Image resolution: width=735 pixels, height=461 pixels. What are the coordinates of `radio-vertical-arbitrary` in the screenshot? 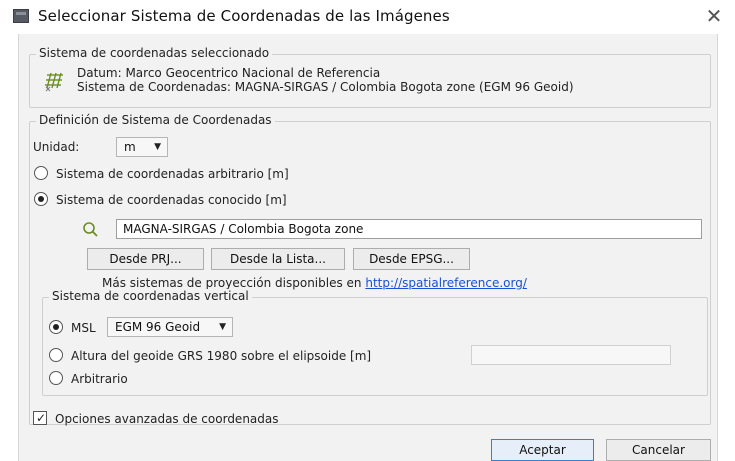 It's located at (56, 378).